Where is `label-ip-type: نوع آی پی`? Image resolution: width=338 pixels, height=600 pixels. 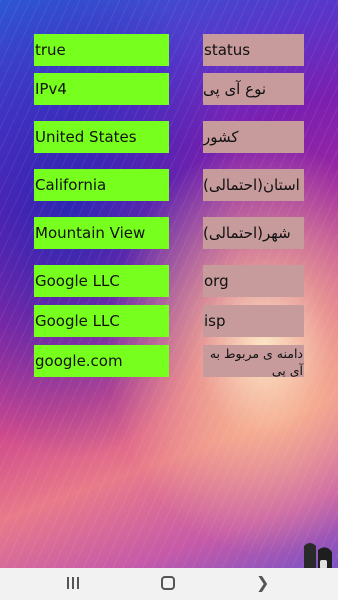
label-ip-type: نوع آی پی is located at coordinates (253, 89).